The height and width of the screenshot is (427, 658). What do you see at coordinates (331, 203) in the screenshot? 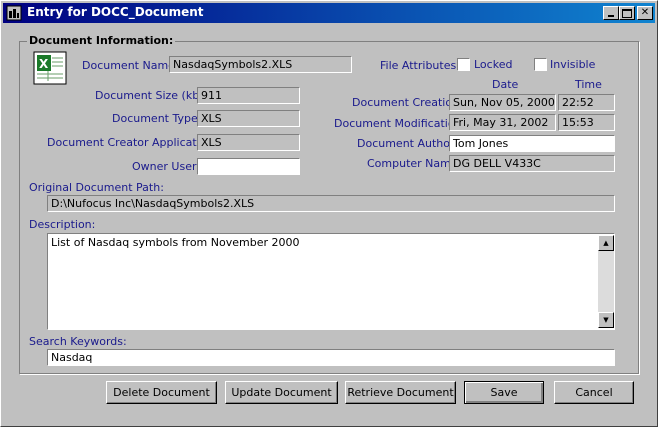
I see `original-path-field: D:\Nufocus Inc\NasdaqSymbols2.XLS` at bounding box center [331, 203].